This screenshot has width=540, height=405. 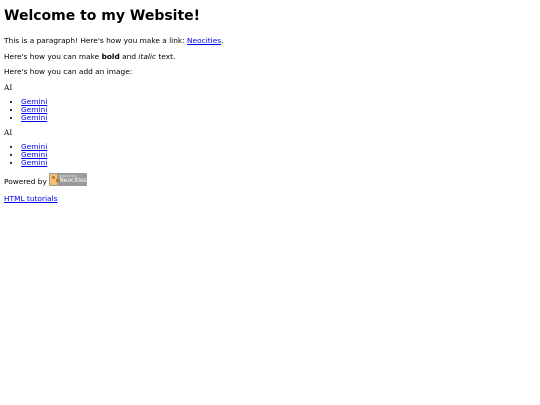 I want to click on neocities-badge: hosted by Neocities, so click(x=67, y=179).